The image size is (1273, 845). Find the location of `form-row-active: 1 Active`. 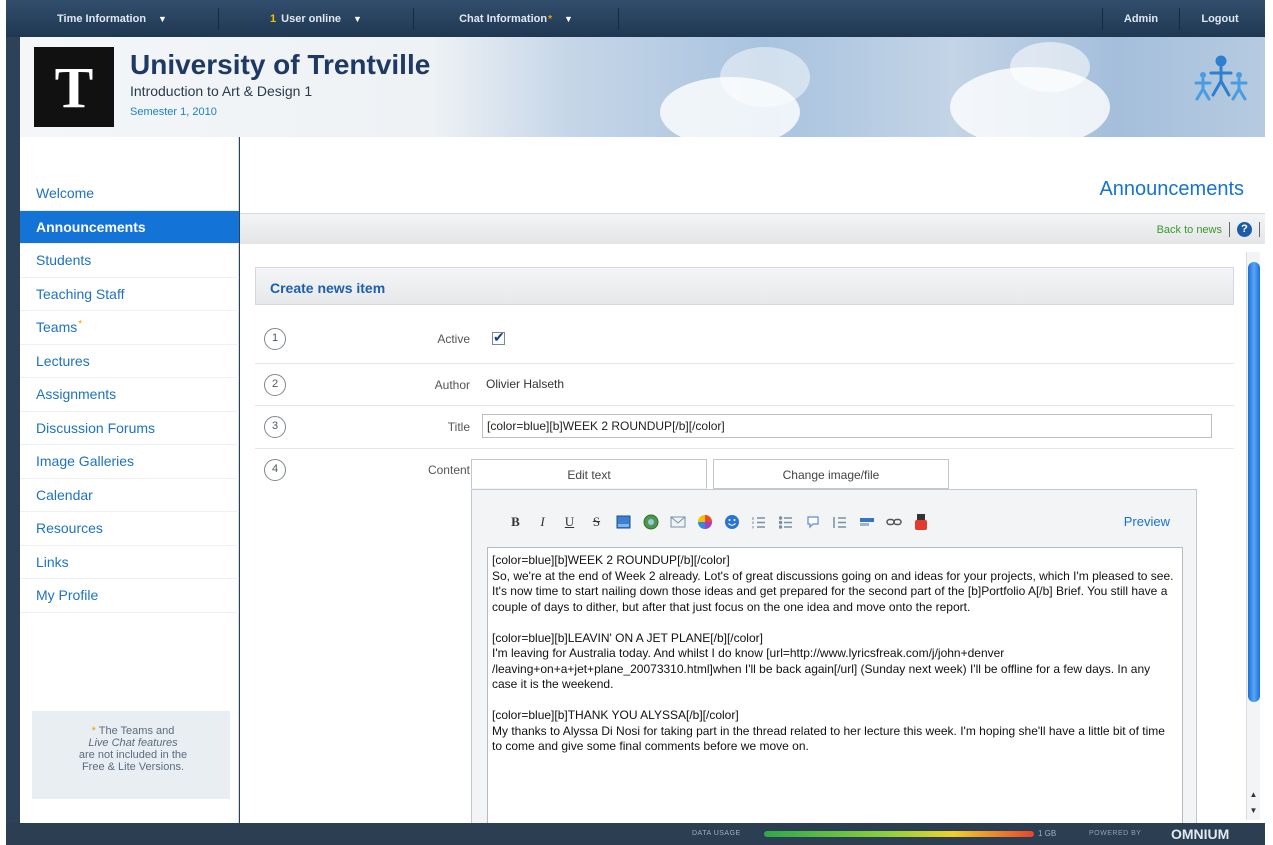

form-row-active: 1 Active is located at coordinates (744, 341).